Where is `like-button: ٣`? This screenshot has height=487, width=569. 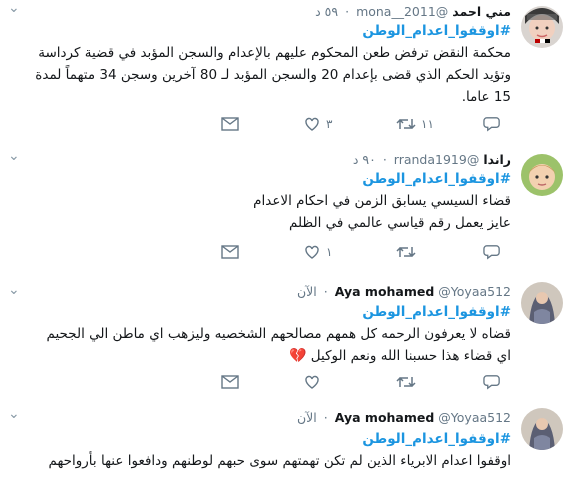
like-button: ٣ is located at coordinates (317, 124).